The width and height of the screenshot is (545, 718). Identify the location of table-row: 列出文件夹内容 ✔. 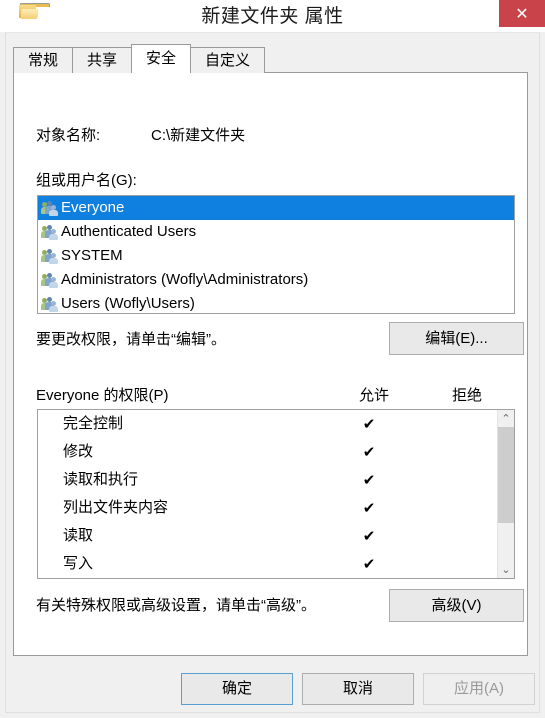
(267, 508).